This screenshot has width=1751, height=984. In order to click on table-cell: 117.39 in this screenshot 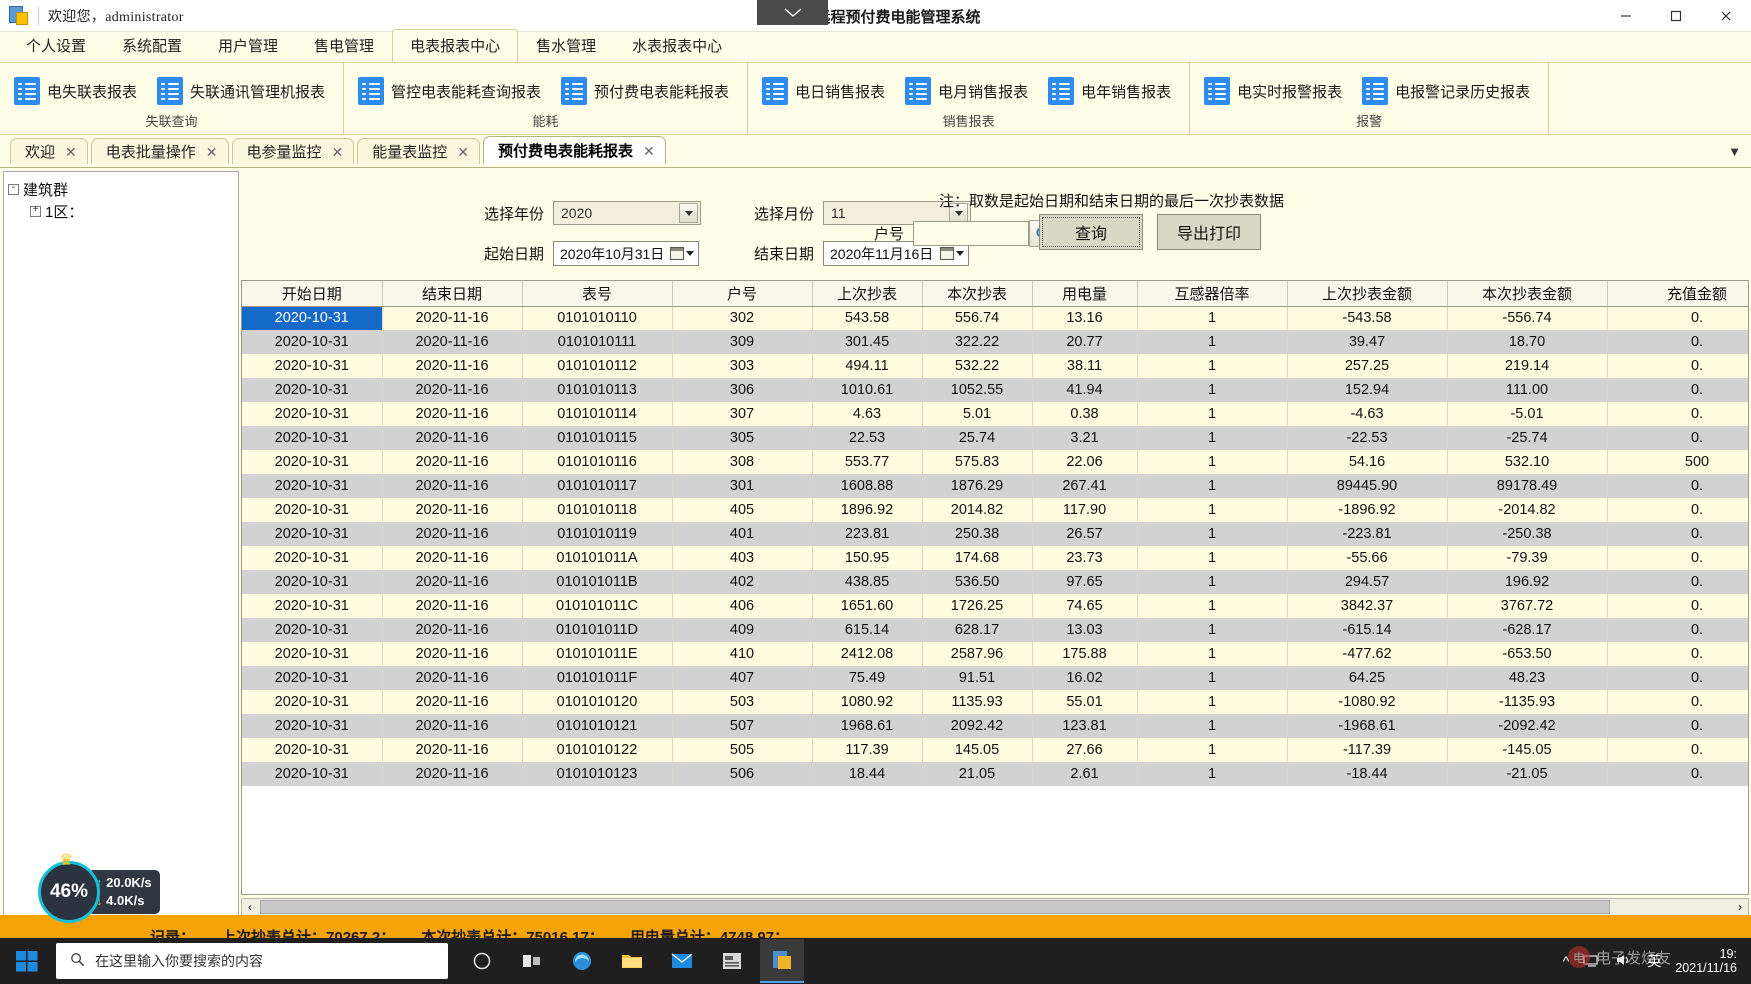, I will do `click(867, 750)`.